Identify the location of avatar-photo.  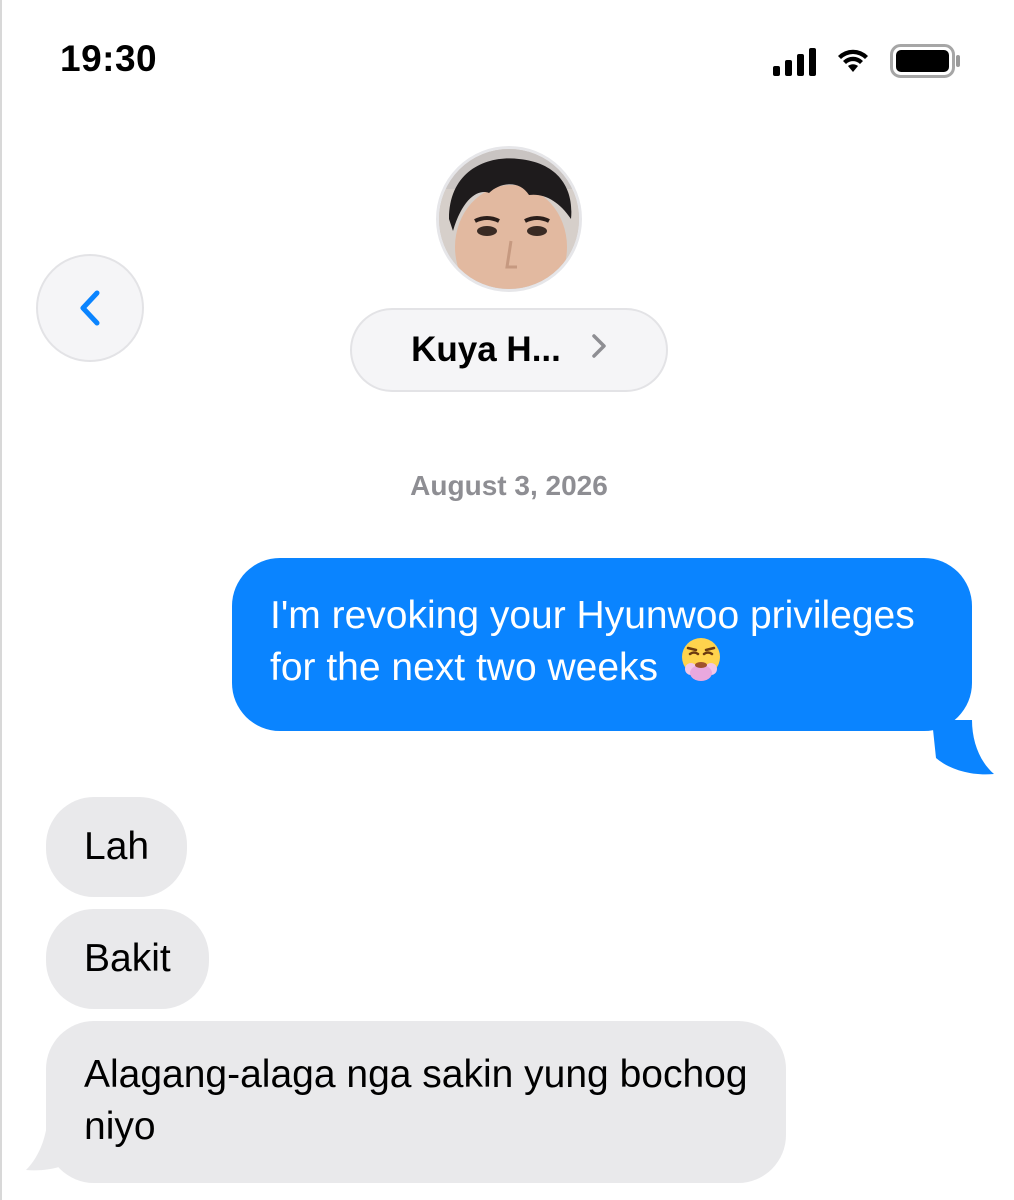
(509, 219).